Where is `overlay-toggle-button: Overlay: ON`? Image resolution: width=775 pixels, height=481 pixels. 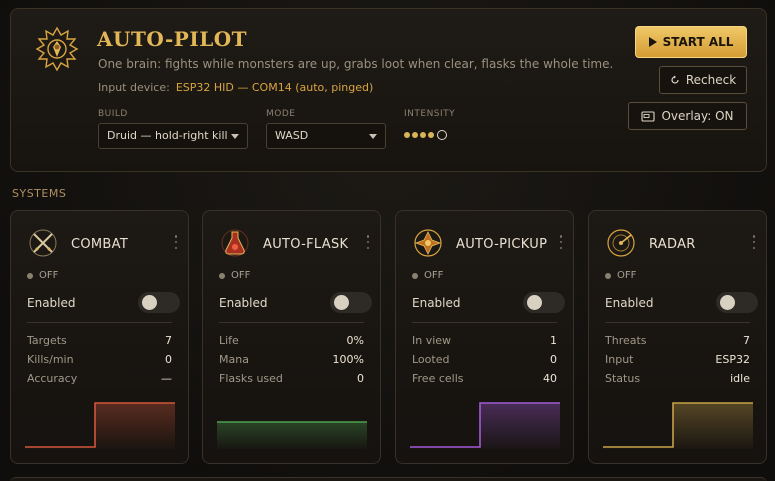 overlay-toggle-button: Overlay: ON is located at coordinates (687, 116).